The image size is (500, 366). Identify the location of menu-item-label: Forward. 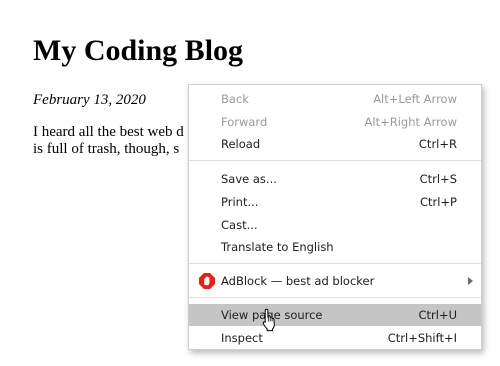
(244, 122).